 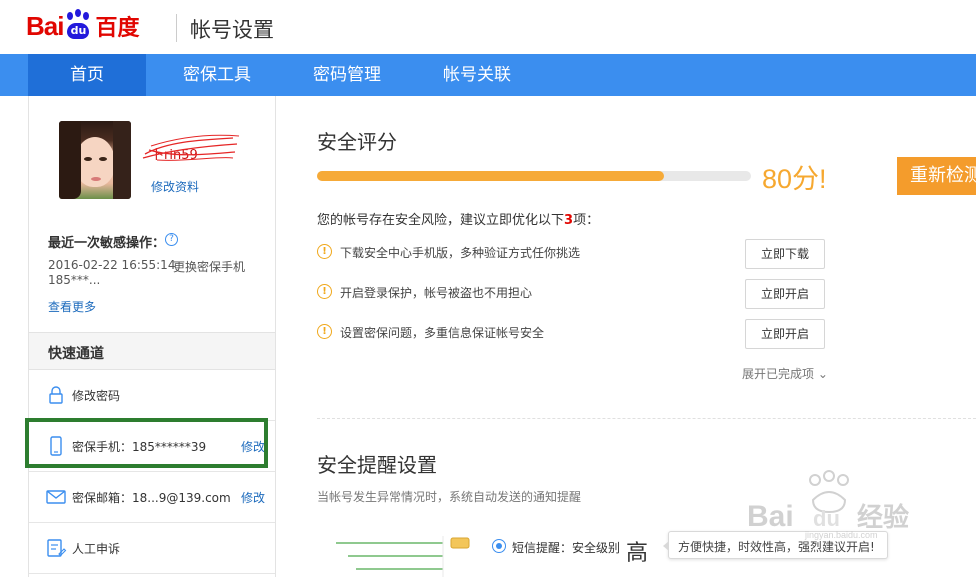 What do you see at coordinates (107, 243) in the screenshot?
I see `recent-op-label: 最近一次敏感操作：` at bounding box center [107, 243].